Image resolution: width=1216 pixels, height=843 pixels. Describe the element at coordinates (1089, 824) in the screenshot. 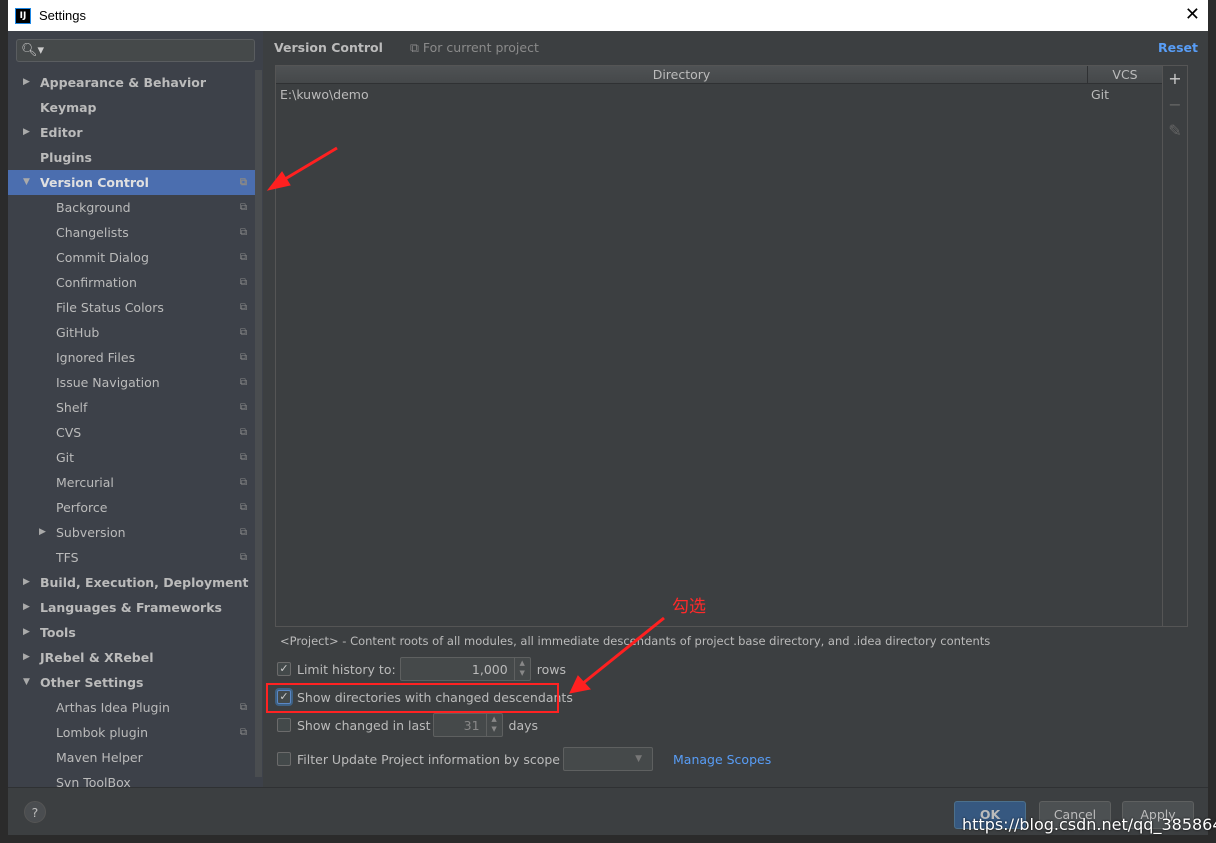

I see `watermark: https://blog.csdn.net/qq_38586496` at that location.